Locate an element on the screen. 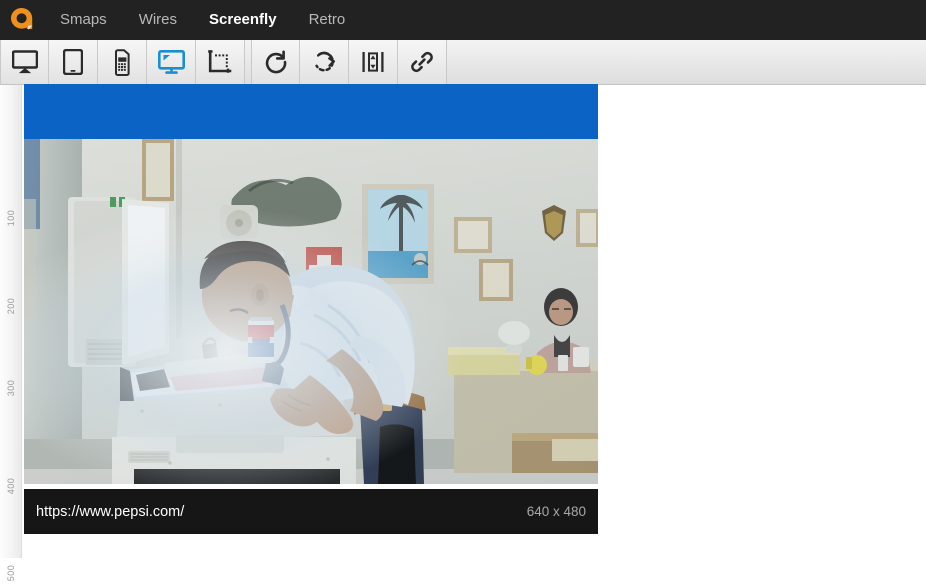 The height and width of the screenshot is (584, 926). preview-url-text: https://www.pepsi.com/ is located at coordinates (110, 512).